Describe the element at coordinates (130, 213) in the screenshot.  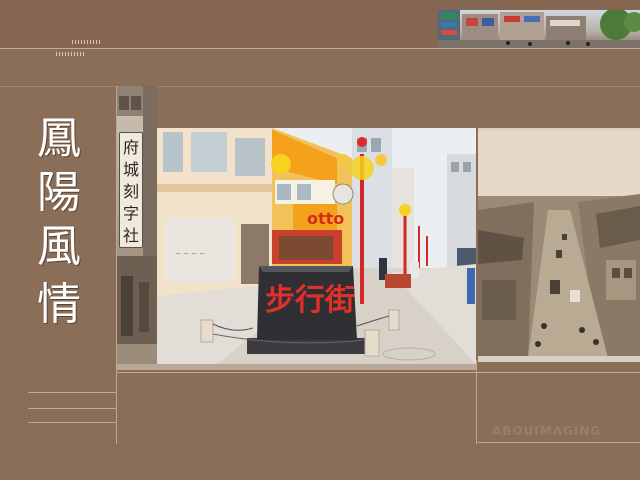
I see `sign-char: 字` at that location.